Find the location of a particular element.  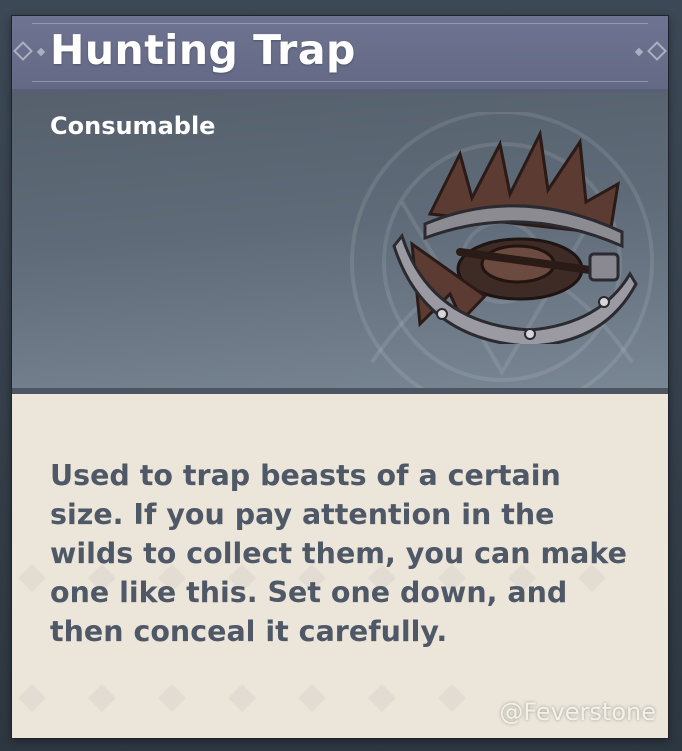

right-diamond-ornament-icon is located at coordinates (657, 51).